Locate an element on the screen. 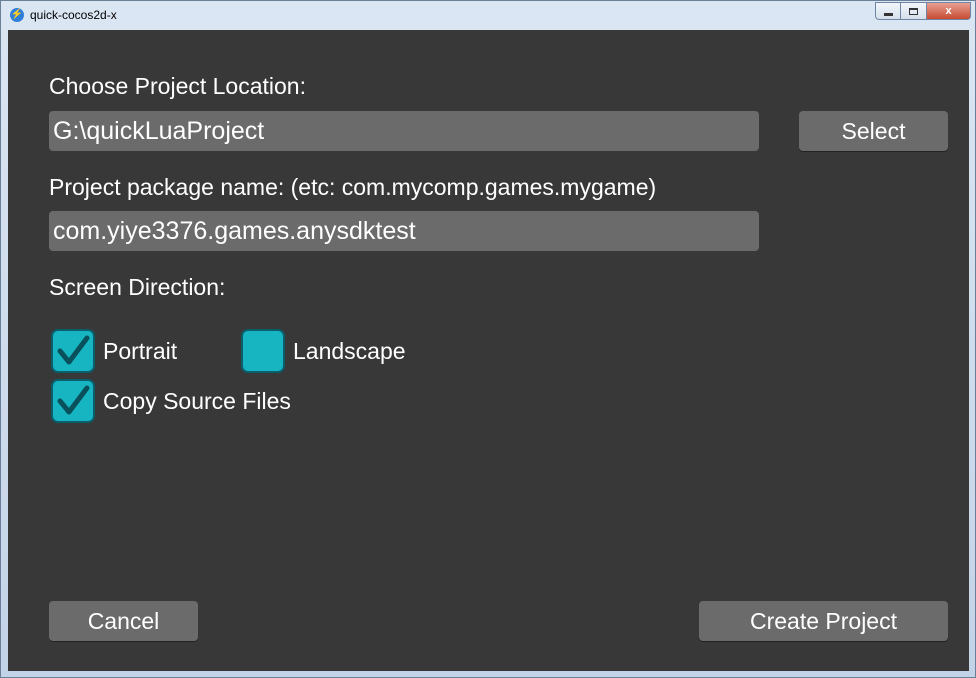 This screenshot has height=678, width=976. window-title: quick-cocos2d-x is located at coordinates (73, 15).